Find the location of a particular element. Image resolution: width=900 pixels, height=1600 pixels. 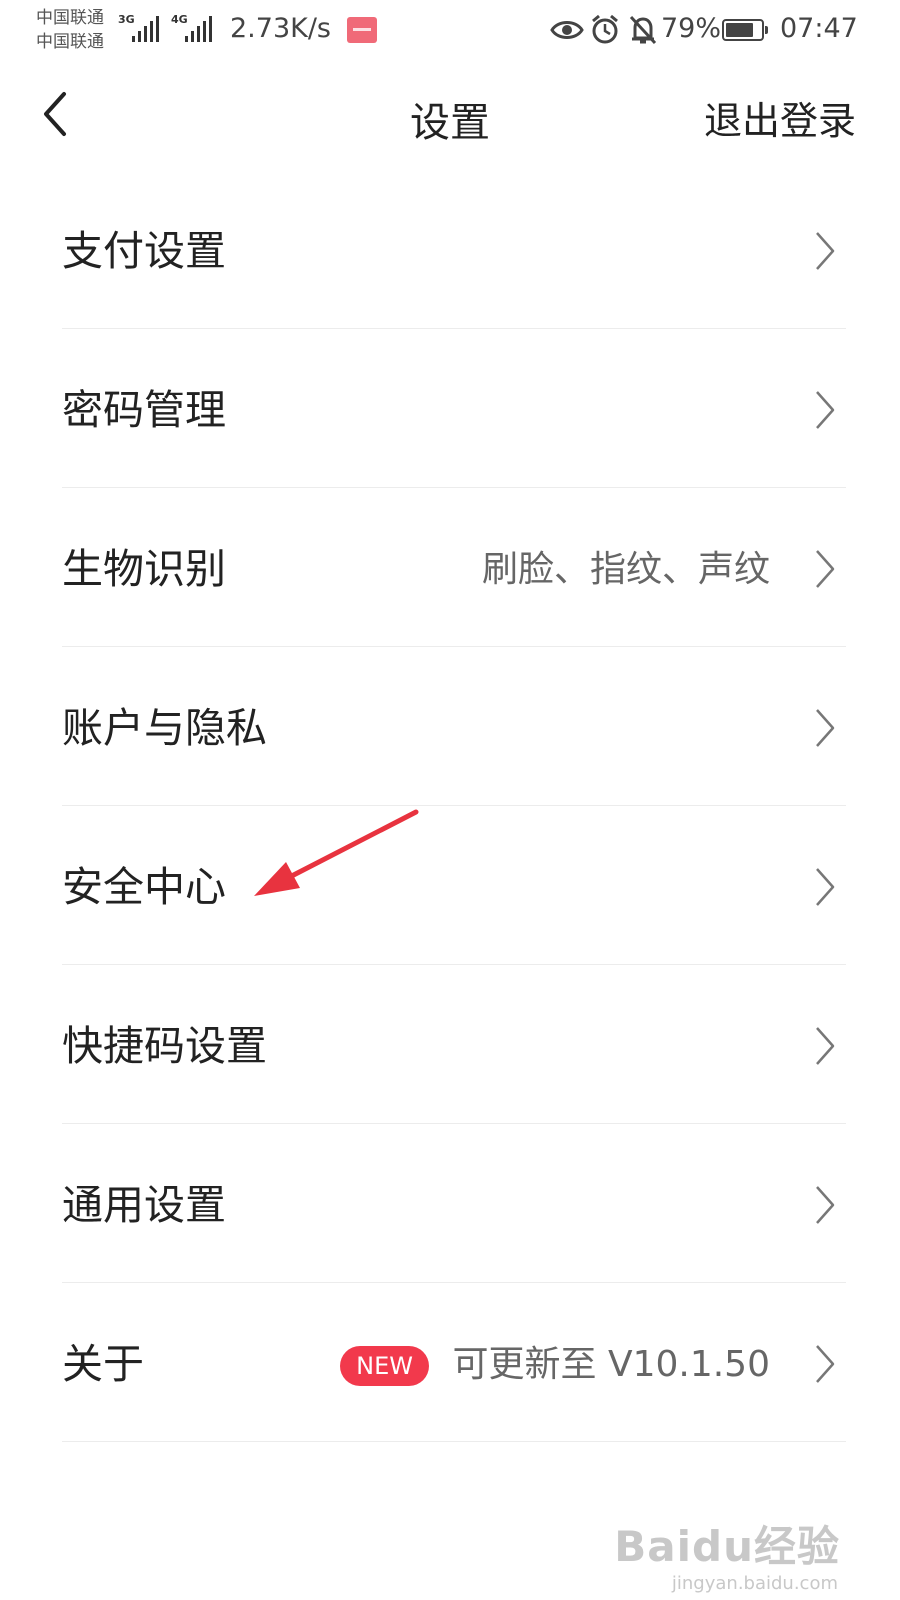

carrier-2: 中国联通 is located at coordinates (70, 42).